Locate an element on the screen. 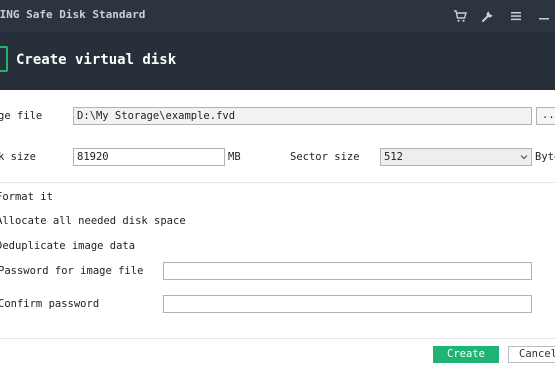  menu-icon is located at coordinates (516, 16).